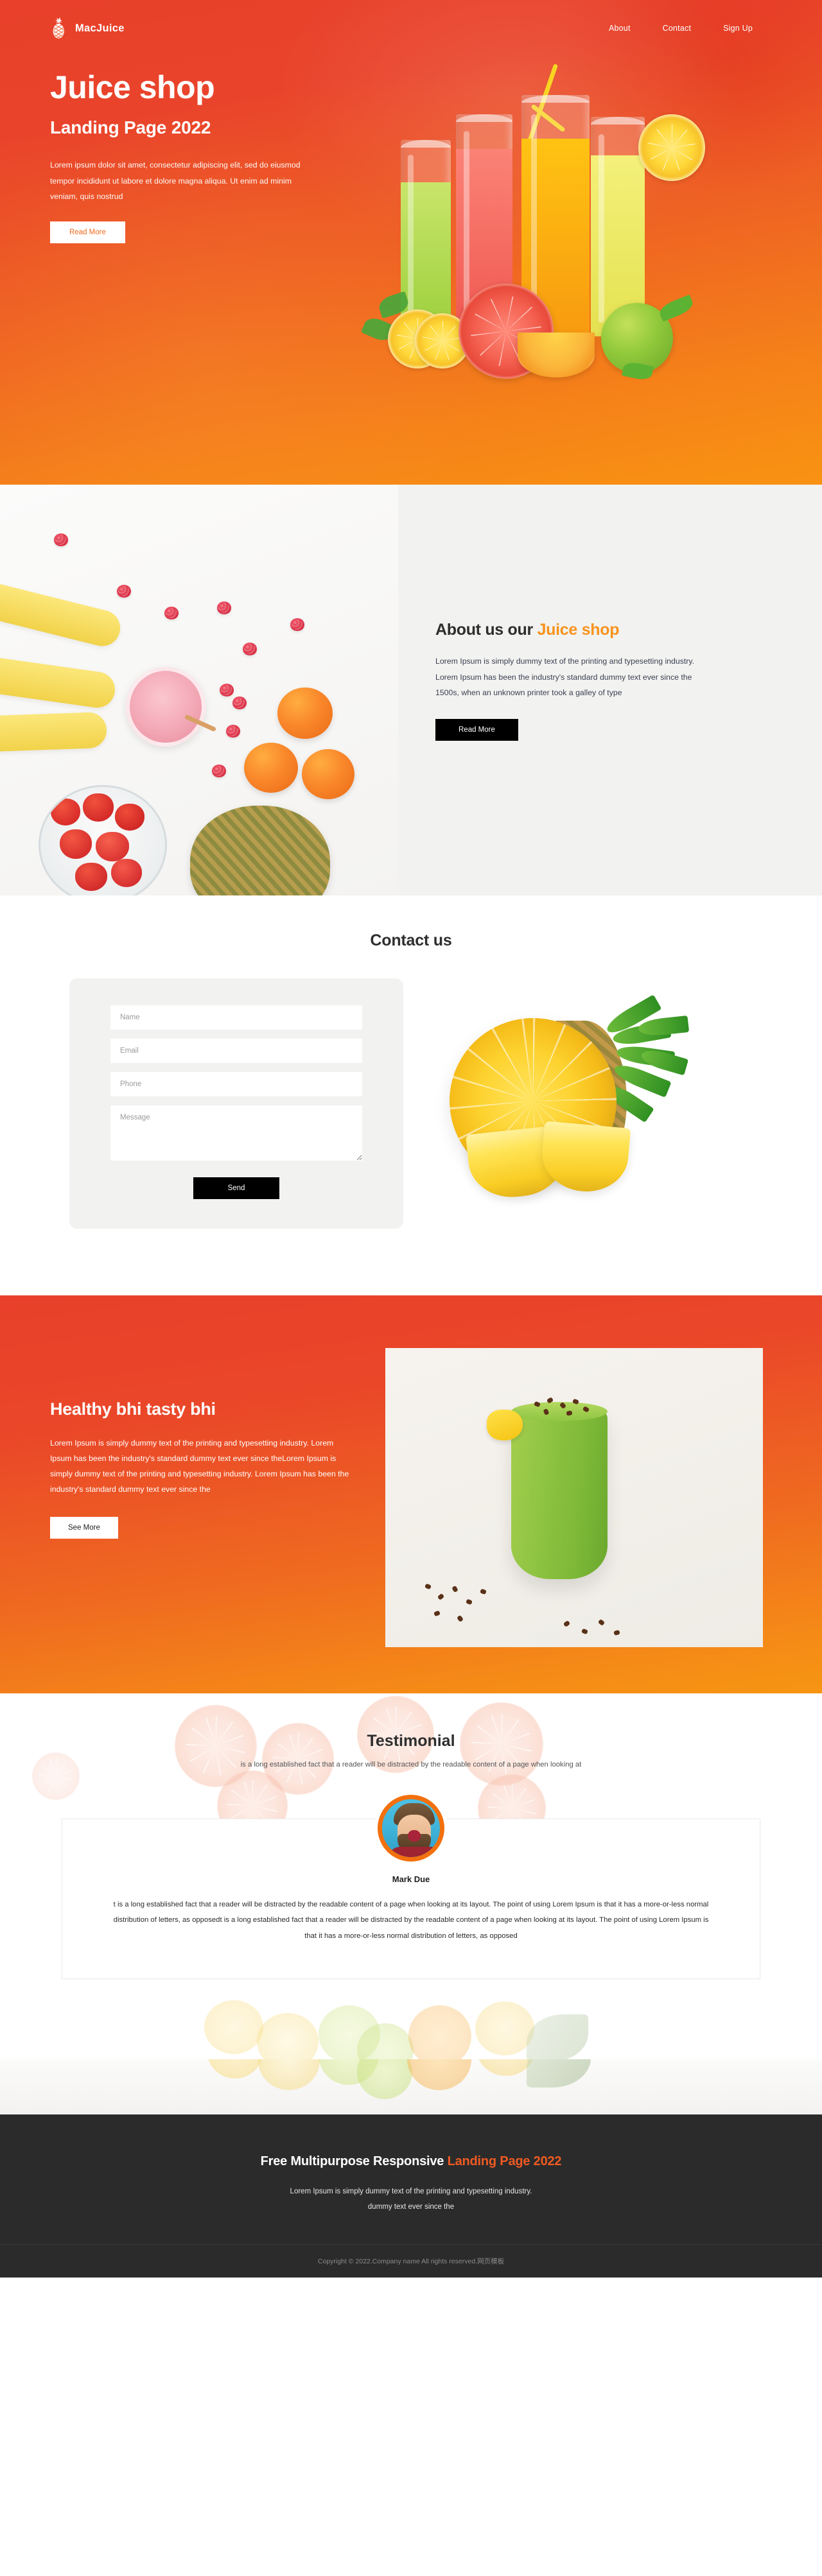  Describe the element at coordinates (411, 1828) in the screenshot. I see `avatar-photo` at that location.